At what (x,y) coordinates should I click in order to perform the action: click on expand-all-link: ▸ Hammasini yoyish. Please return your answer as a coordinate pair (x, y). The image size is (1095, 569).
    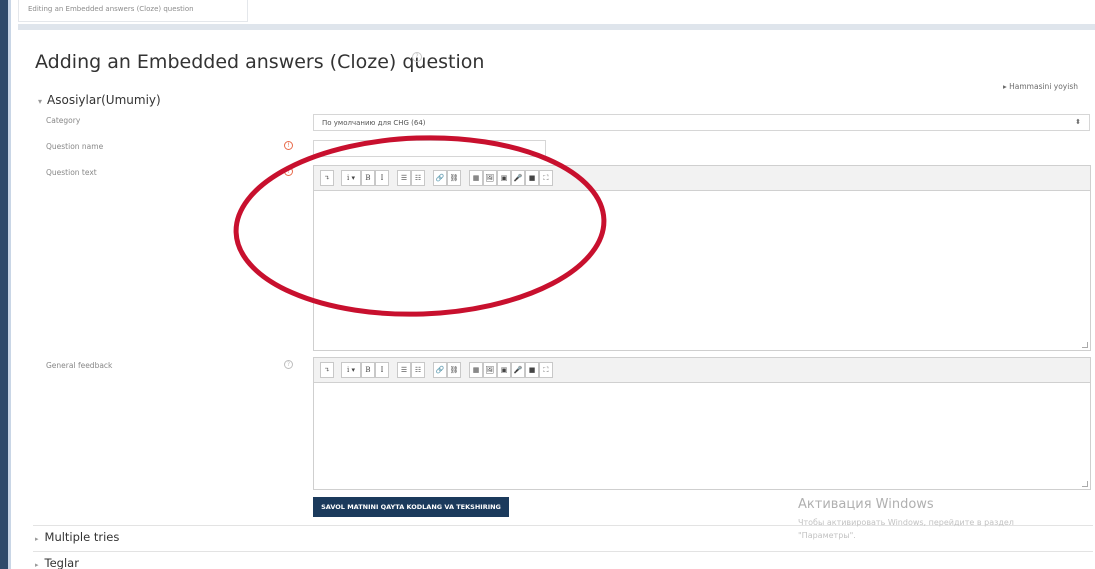
    Looking at the image, I should click on (1040, 86).